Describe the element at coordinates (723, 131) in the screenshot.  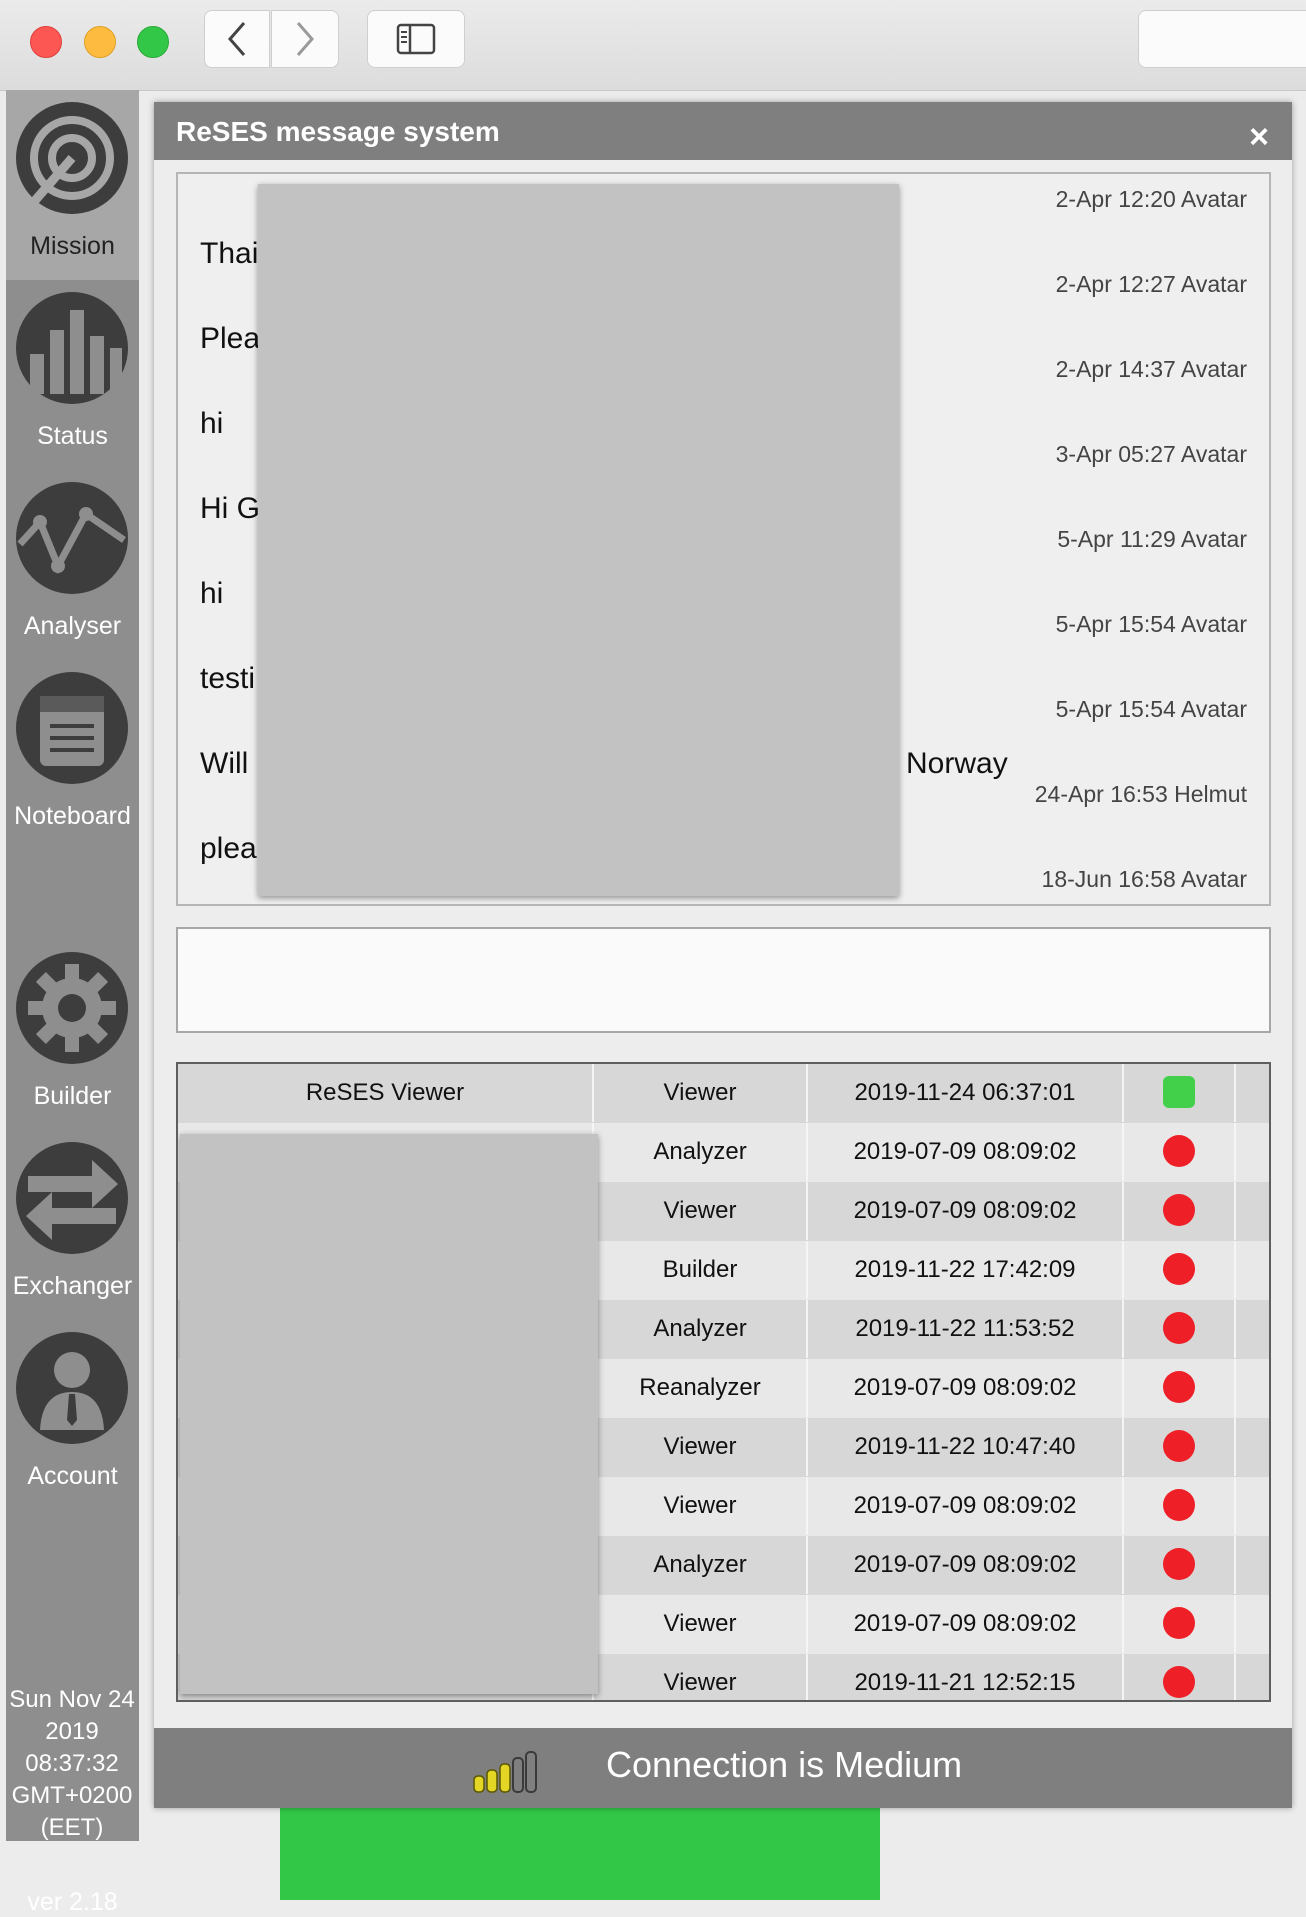
I see `dialog-header: ReSES message system ×` at that location.